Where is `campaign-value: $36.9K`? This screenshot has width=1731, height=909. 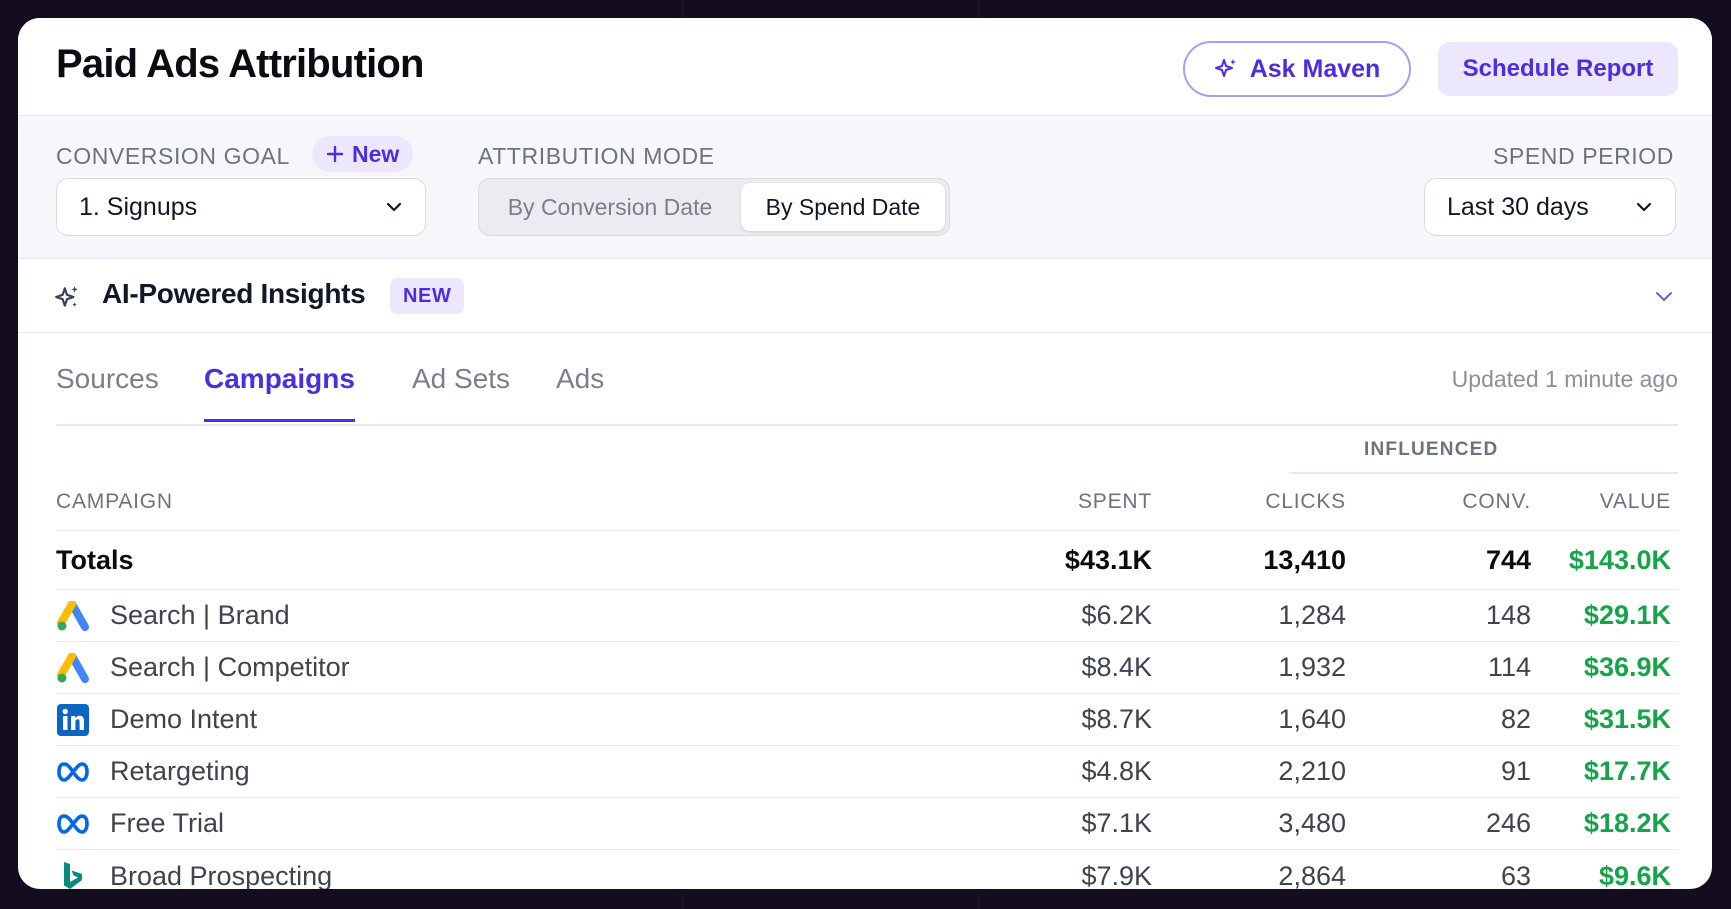
campaign-value: $36.9K is located at coordinates (1627, 667).